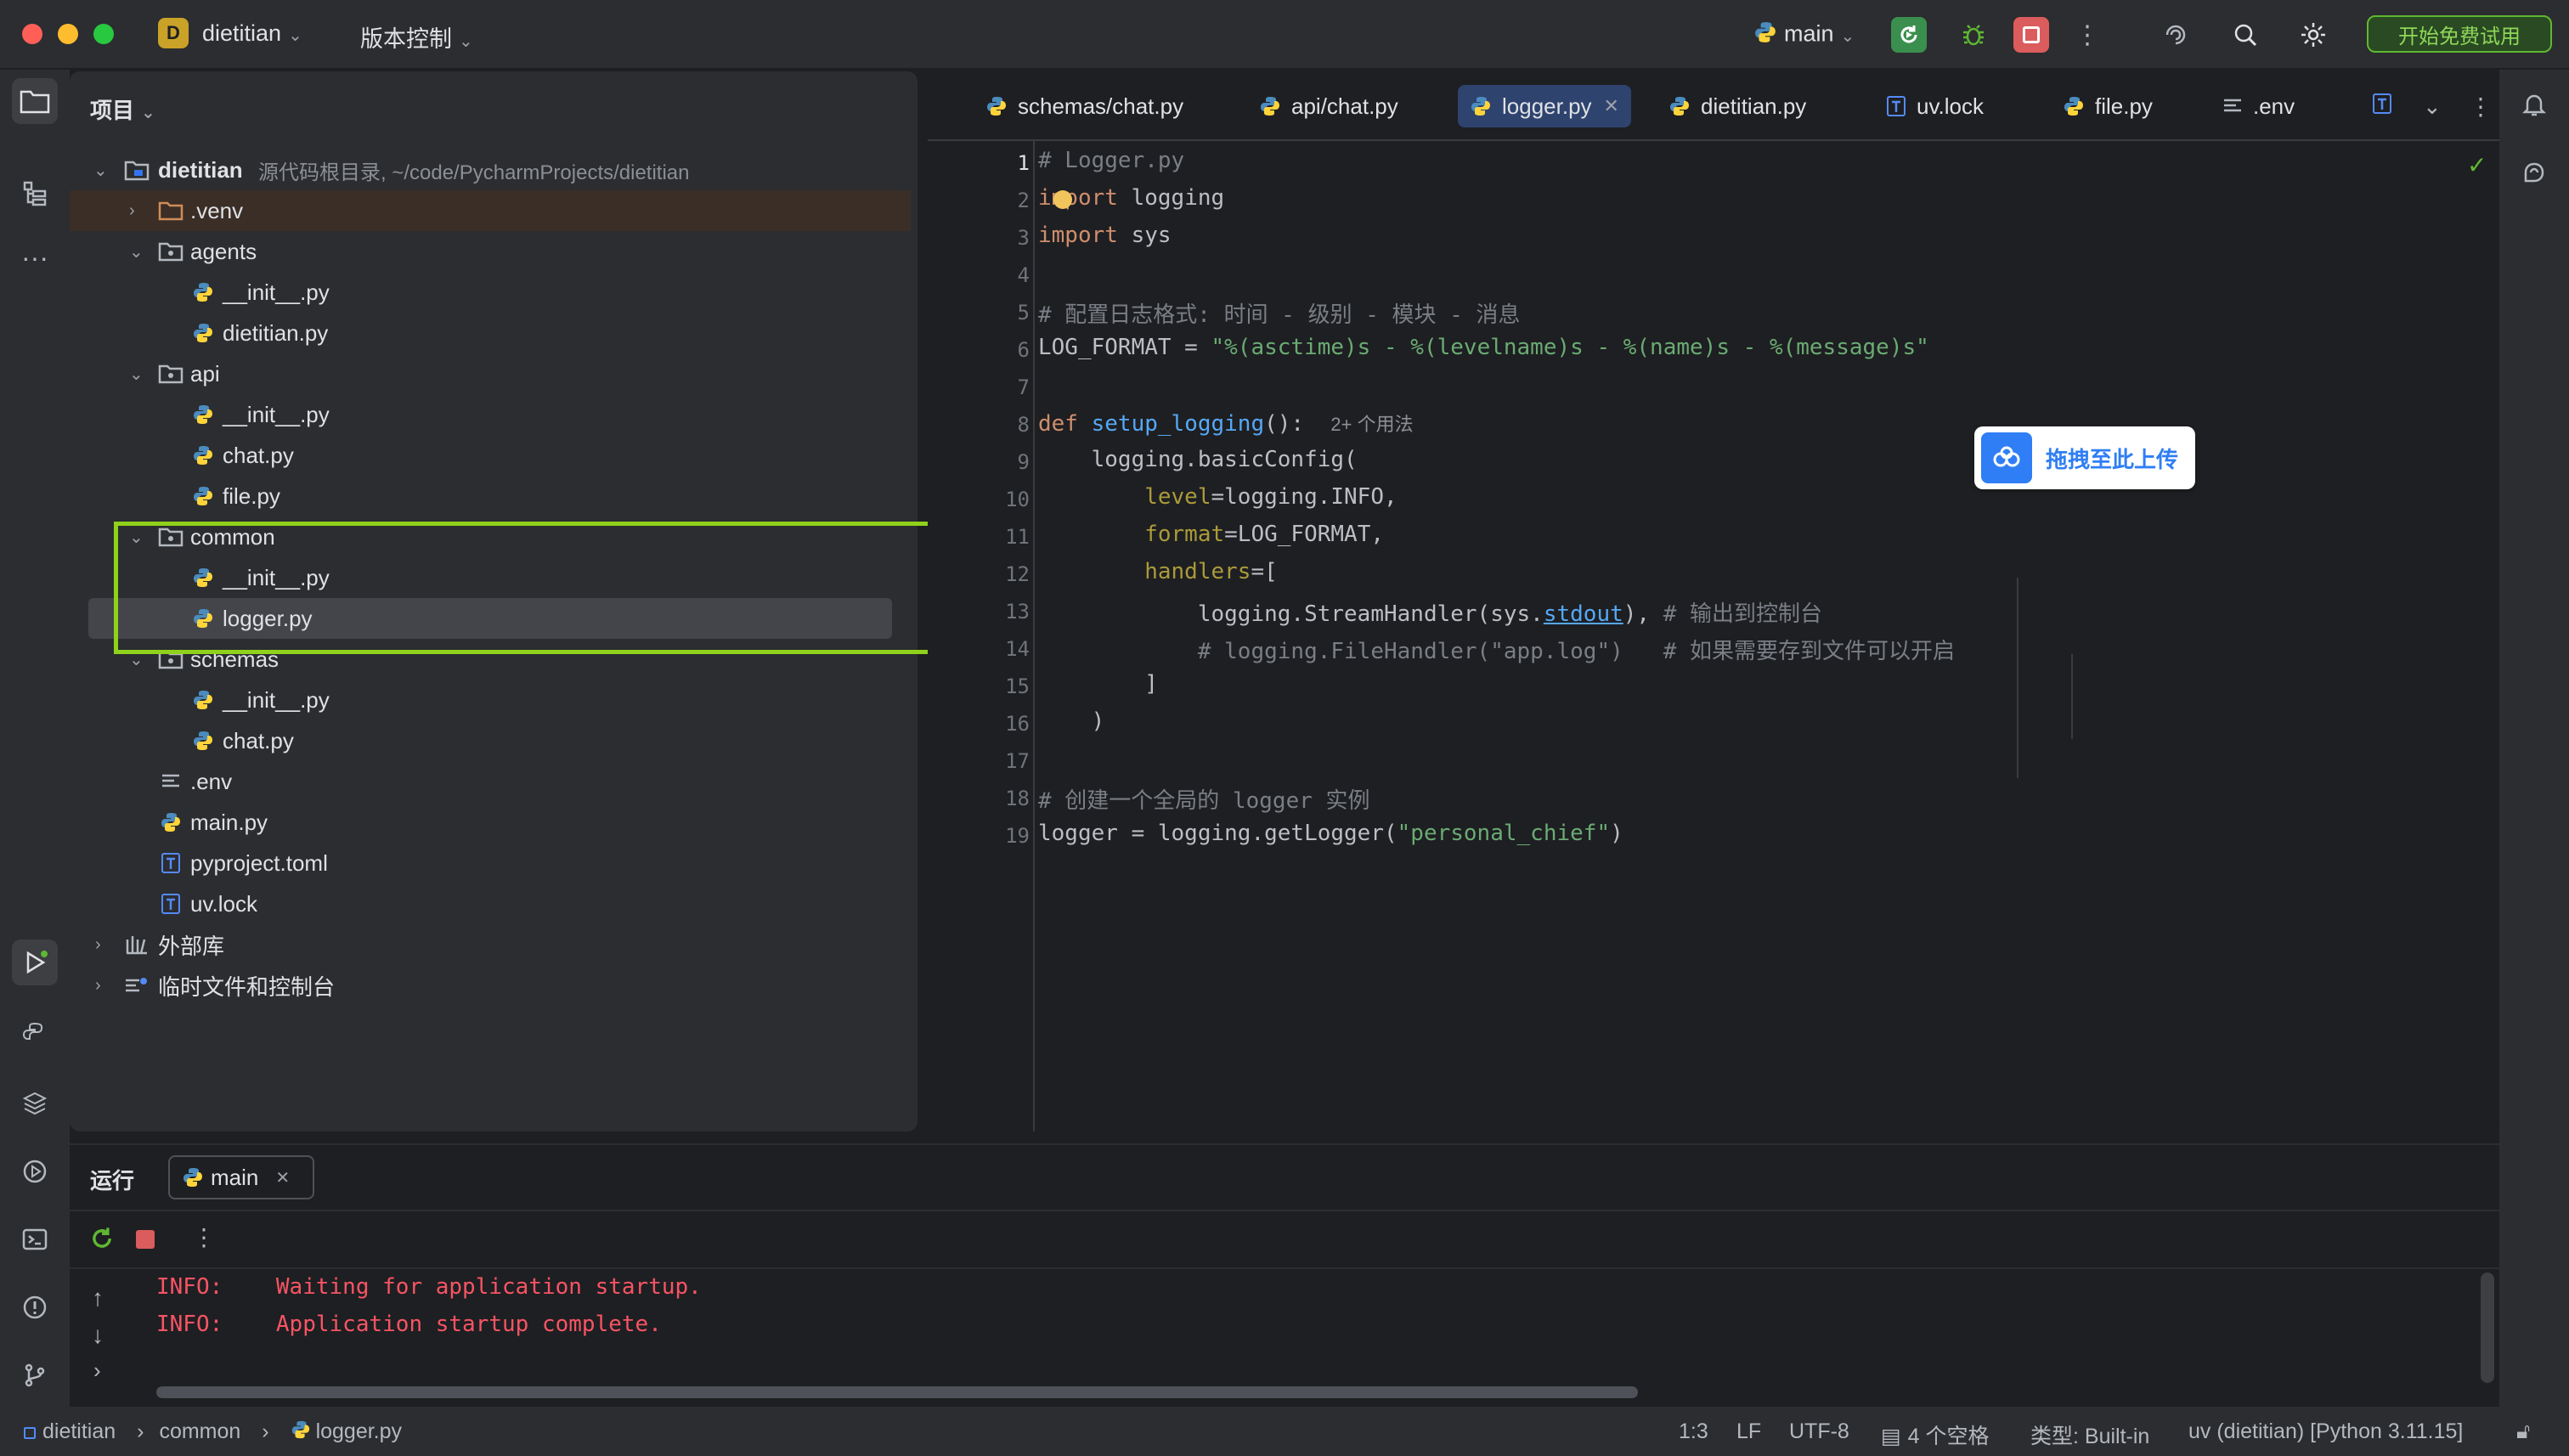  I want to click on upload-drop-popup: 拖拽至此上传, so click(2085, 458).